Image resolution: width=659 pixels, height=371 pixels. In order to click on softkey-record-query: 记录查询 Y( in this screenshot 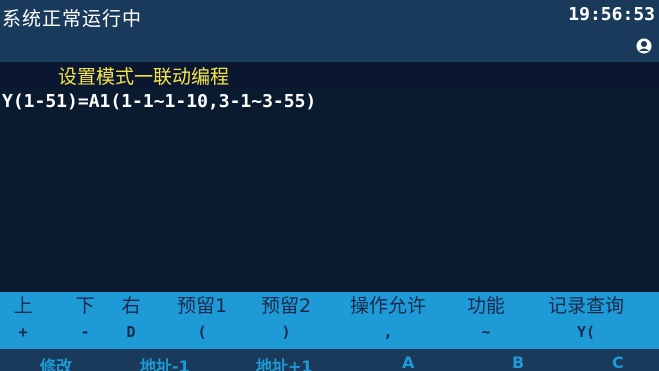, I will do `click(586, 320)`.